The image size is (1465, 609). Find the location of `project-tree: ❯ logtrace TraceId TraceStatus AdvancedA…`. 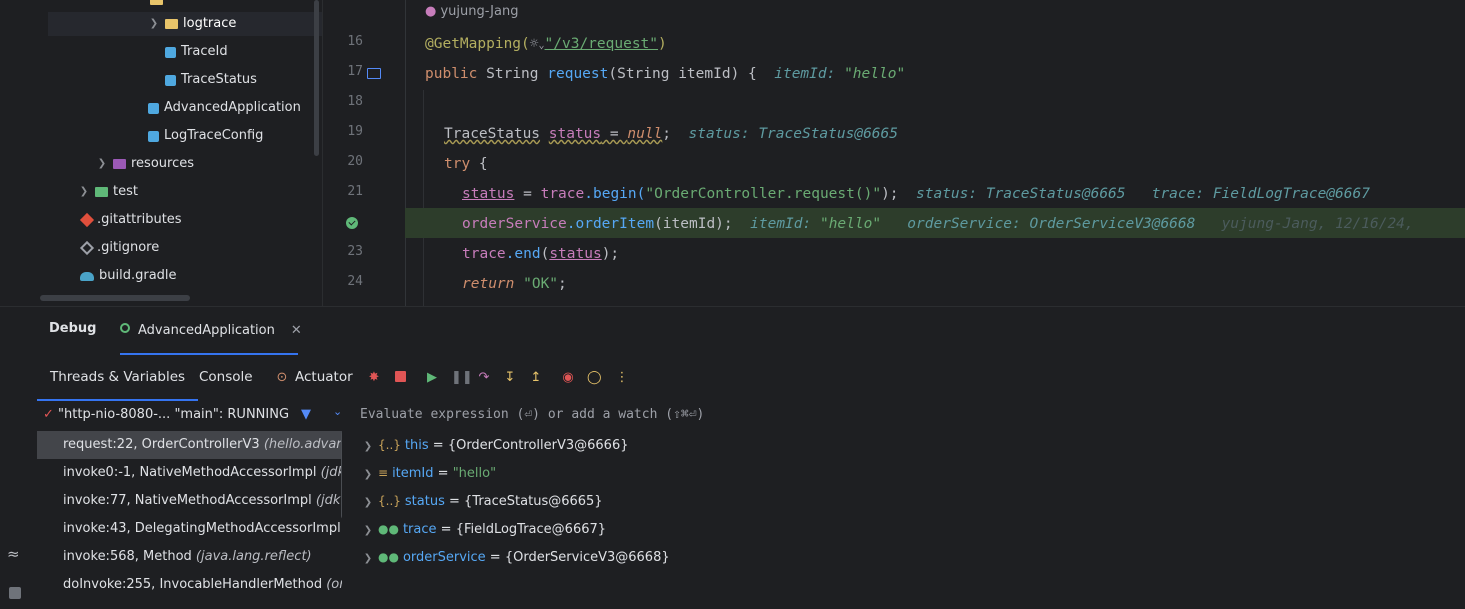

project-tree: ❯ logtrace TraceId TraceStatus AdvancedA… is located at coordinates (161, 153).